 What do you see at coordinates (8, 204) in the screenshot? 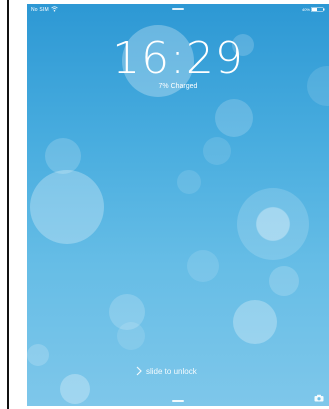
I see `frame-left-edge` at bounding box center [8, 204].